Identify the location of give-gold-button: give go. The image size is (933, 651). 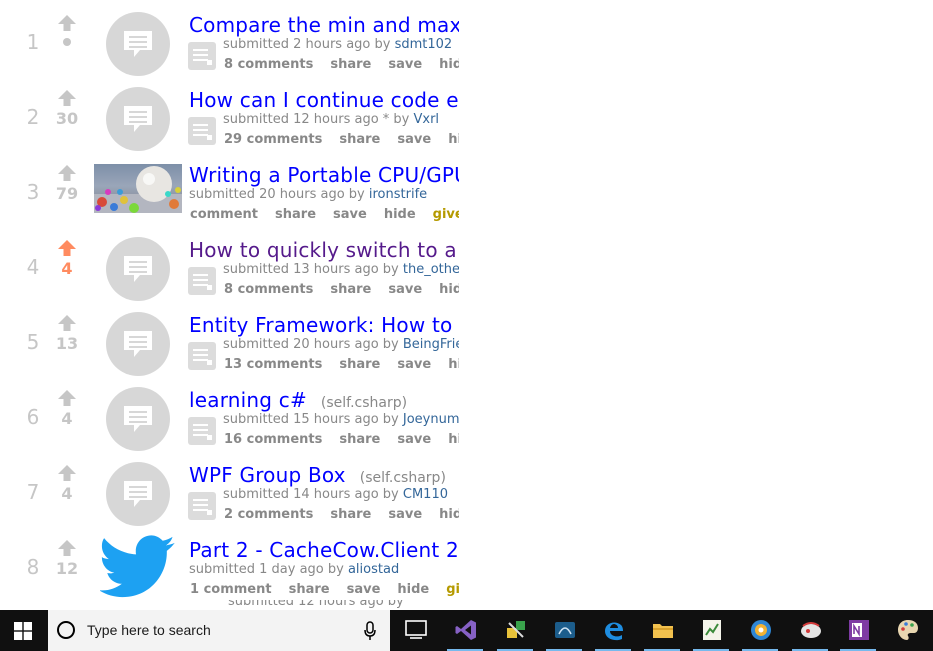
(446, 214).